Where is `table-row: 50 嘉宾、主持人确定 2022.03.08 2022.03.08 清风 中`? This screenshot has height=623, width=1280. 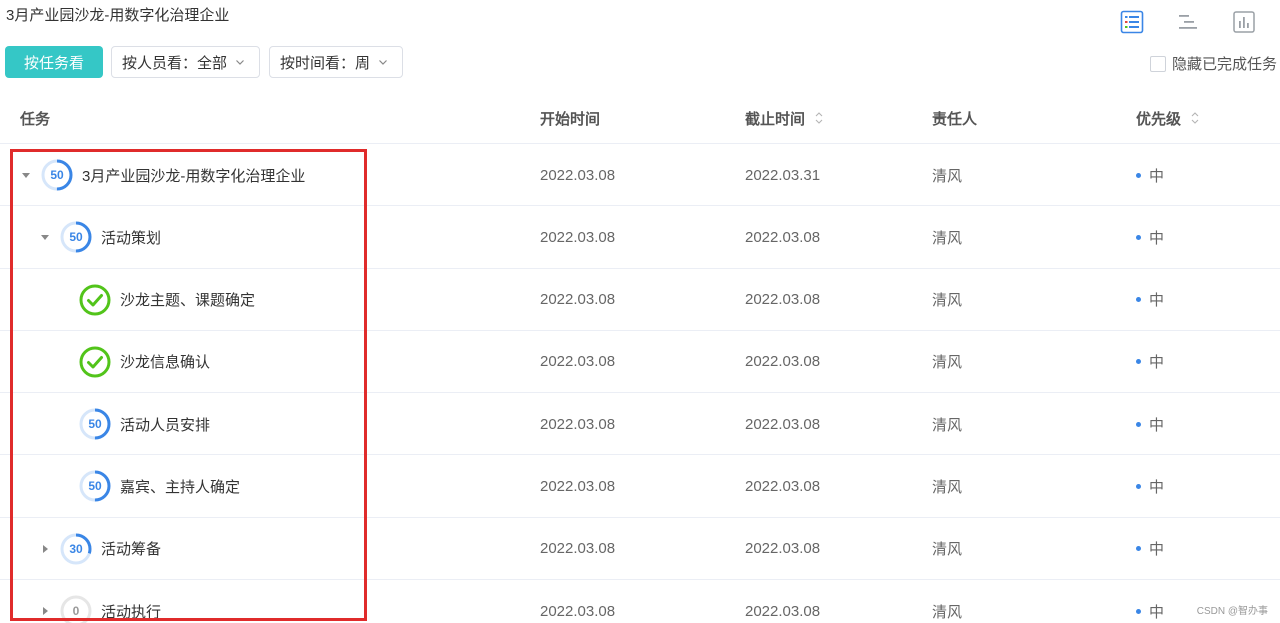 table-row: 50 嘉宾、主持人确定 2022.03.08 2022.03.08 清风 中 is located at coordinates (640, 486).